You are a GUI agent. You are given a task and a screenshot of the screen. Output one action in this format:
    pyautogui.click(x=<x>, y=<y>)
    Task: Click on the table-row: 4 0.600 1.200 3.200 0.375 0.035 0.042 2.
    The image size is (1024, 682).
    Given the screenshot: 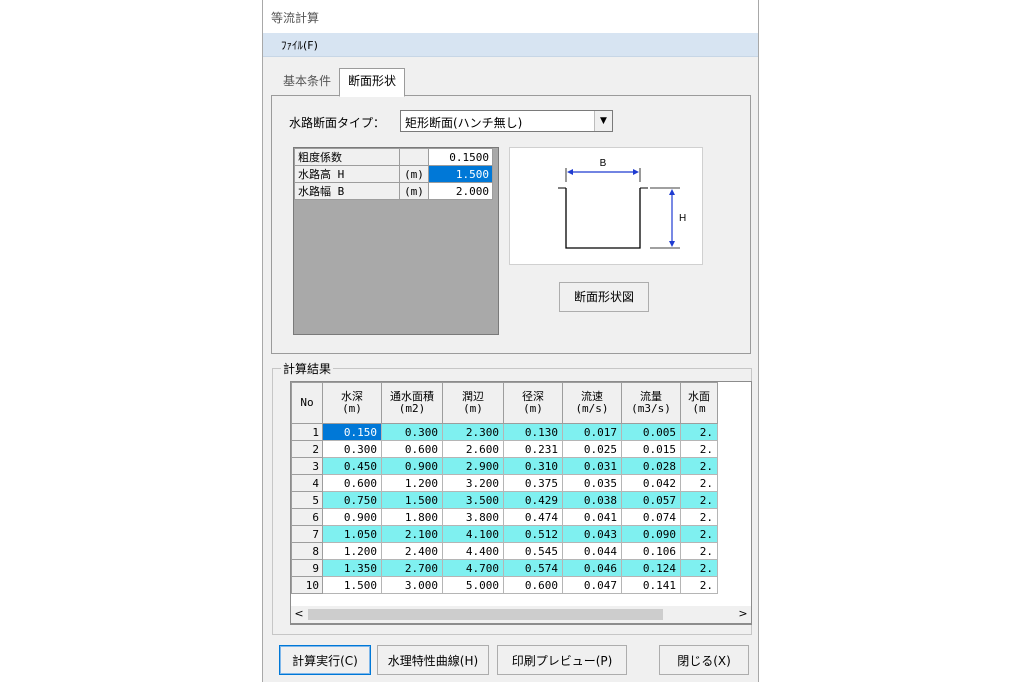 What is the action you would take?
    pyautogui.click(x=504, y=483)
    